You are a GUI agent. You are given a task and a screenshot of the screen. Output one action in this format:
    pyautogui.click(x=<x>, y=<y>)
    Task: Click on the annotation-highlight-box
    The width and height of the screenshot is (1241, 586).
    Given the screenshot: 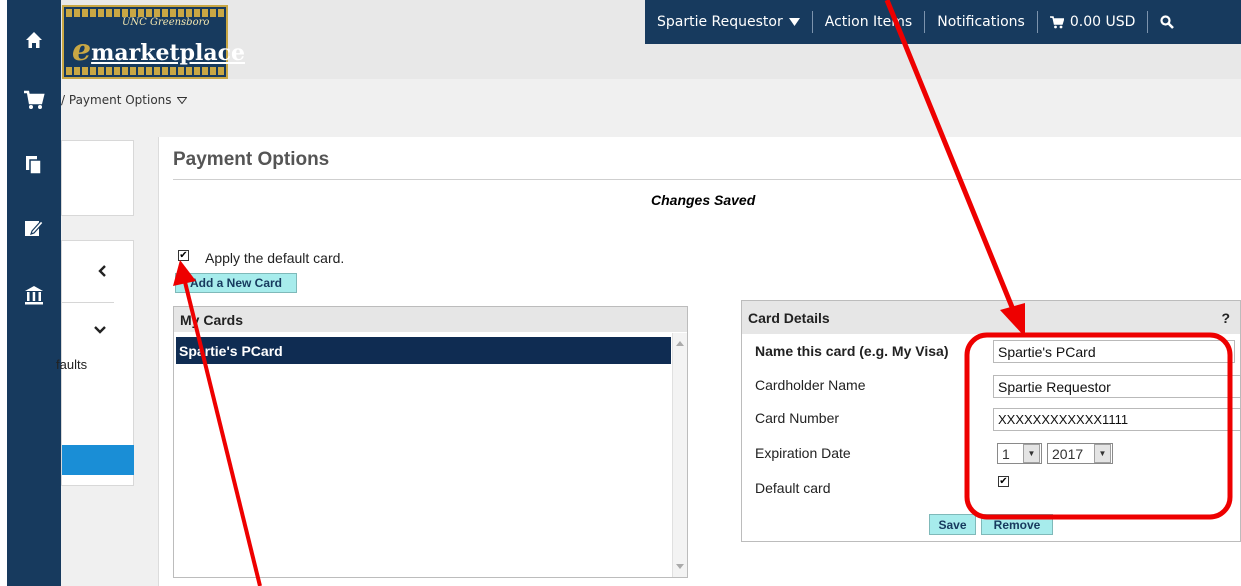 What is the action you would take?
    pyautogui.click(x=1098, y=426)
    